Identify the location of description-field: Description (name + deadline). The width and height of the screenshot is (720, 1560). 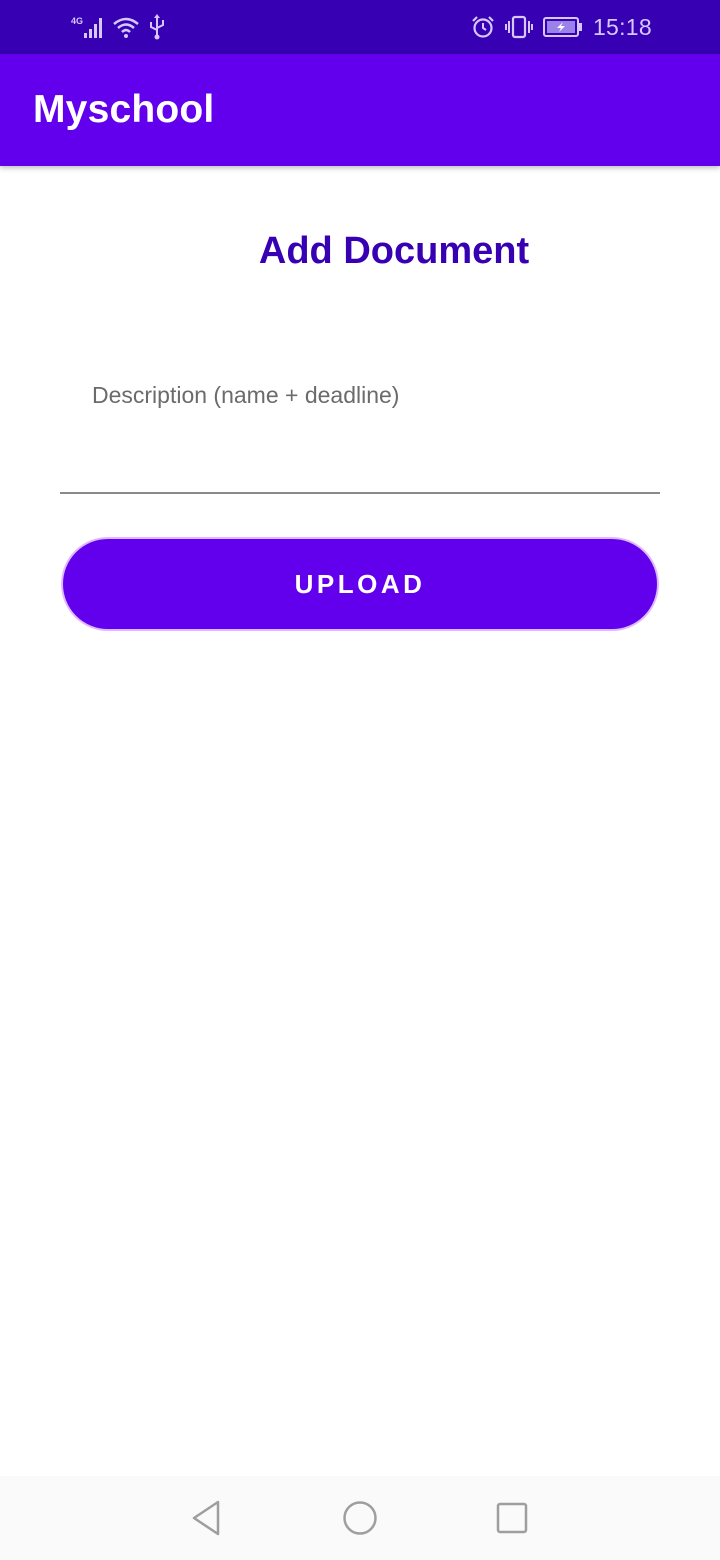
(360, 433).